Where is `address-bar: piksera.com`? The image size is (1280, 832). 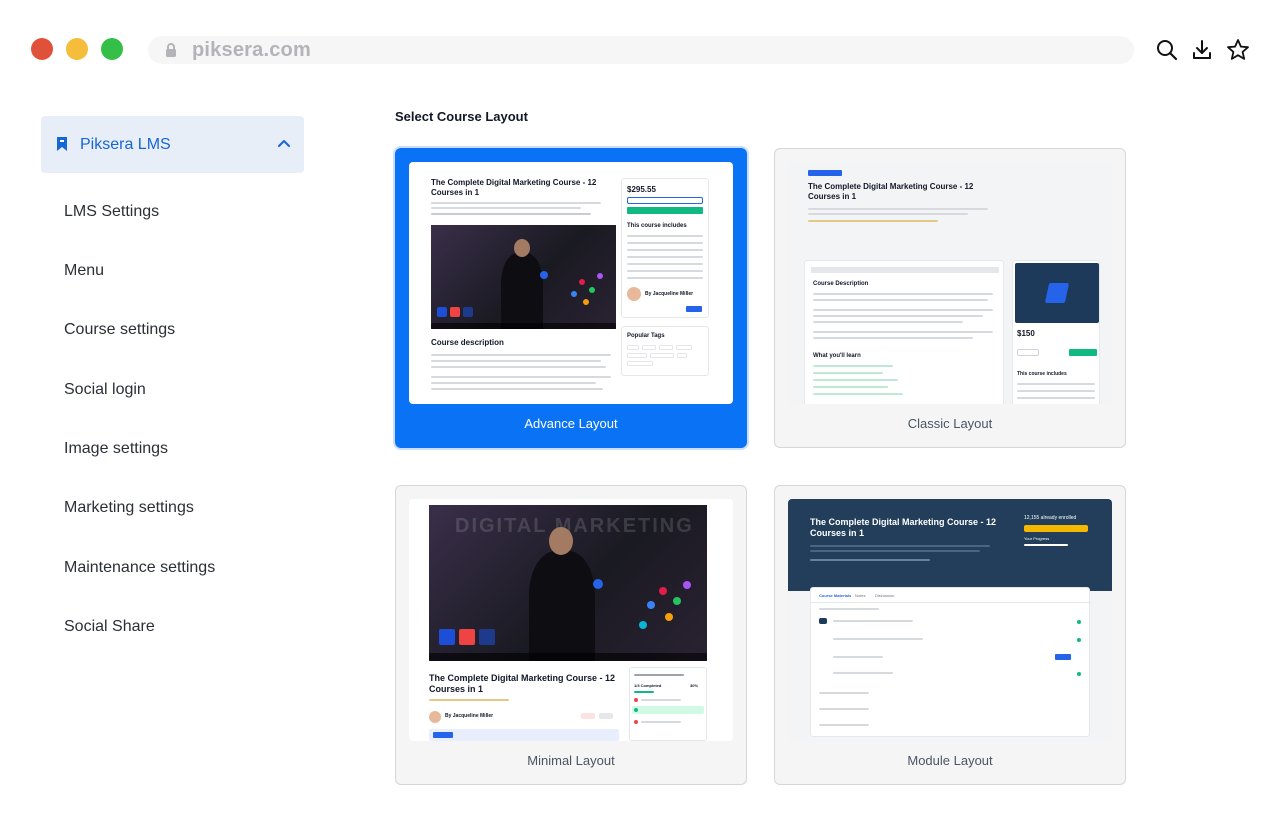 address-bar: piksera.com is located at coordinates (641, 50).